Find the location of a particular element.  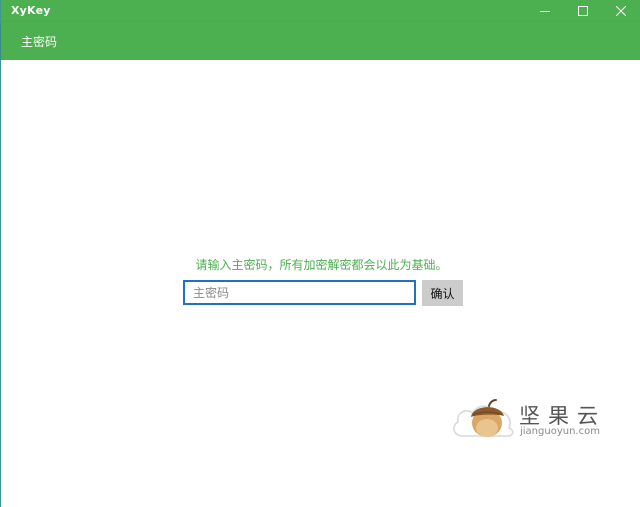

title-bar: XyKey is located at coordinates (320, 11).